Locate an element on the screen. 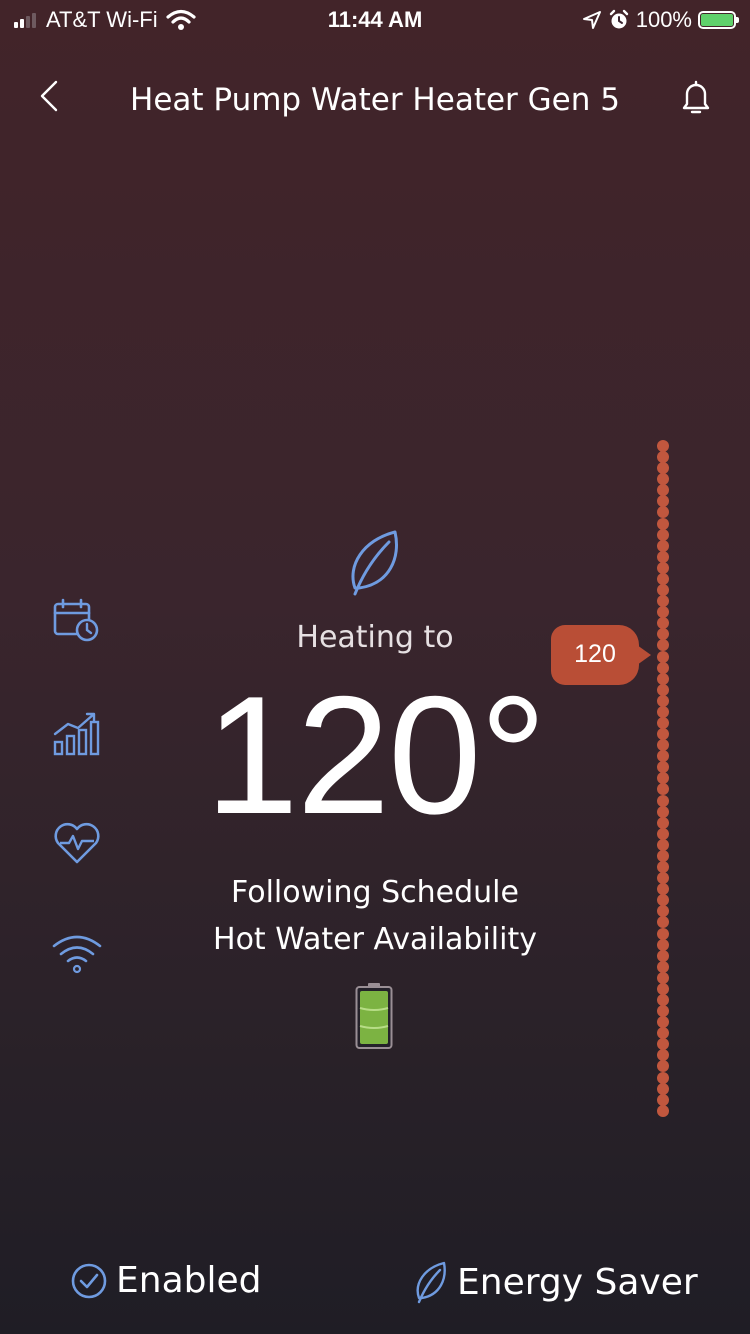  header: Heat Pump Water Heater Gen 5 is located at coordinates (375, 100).